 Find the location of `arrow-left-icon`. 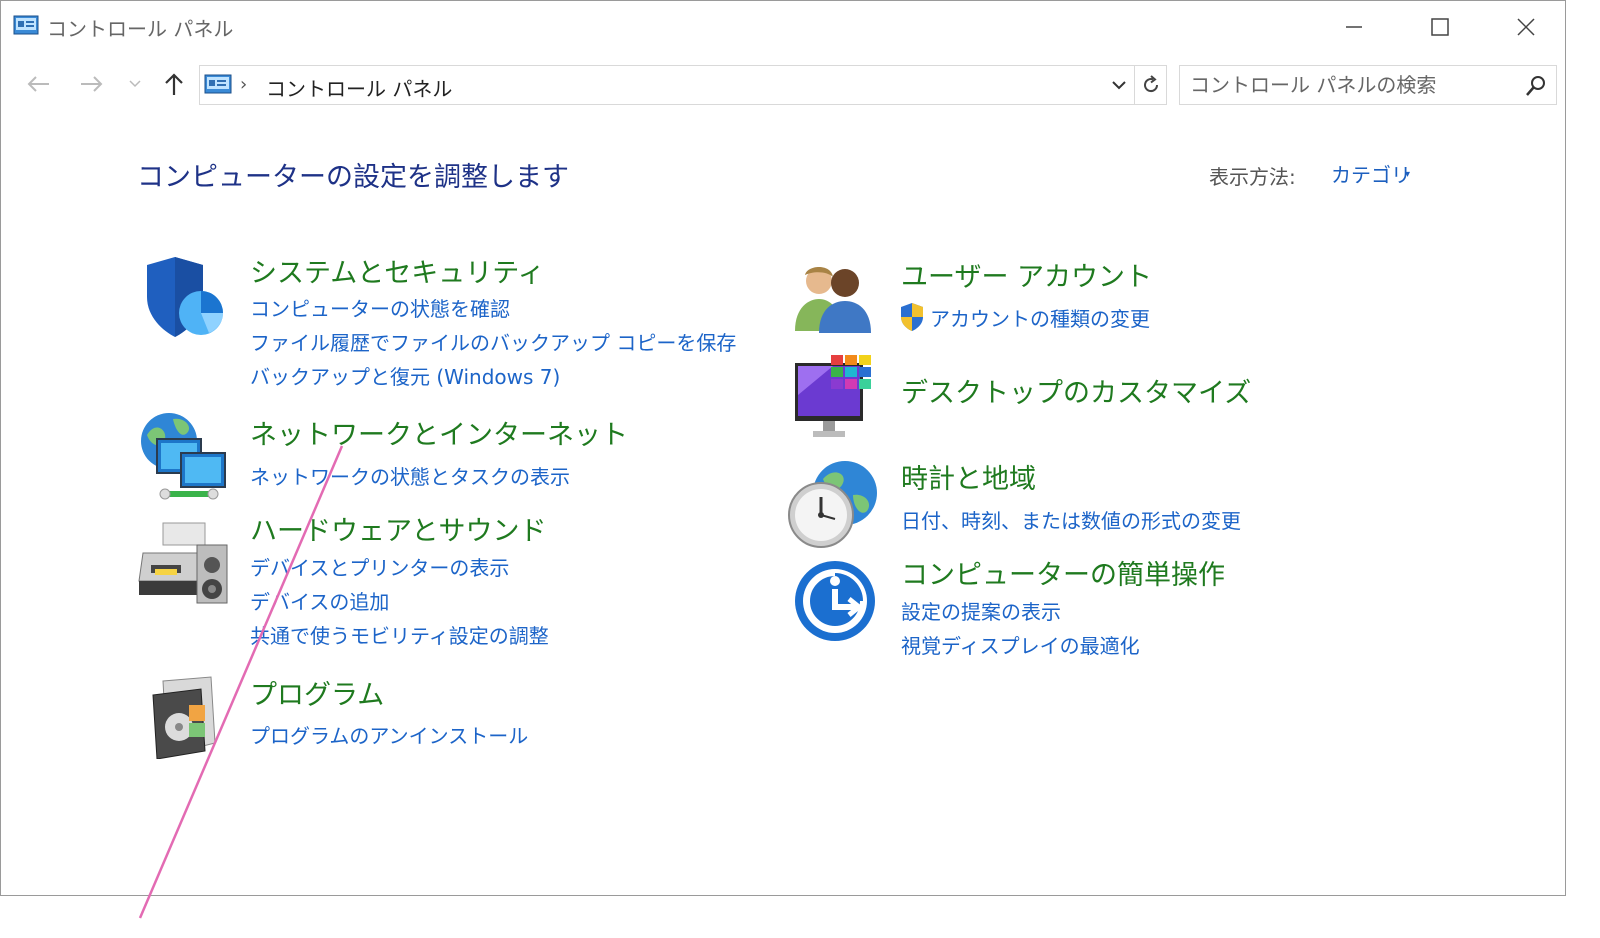

arrow-left-icon is located at coordinates (38, 84).